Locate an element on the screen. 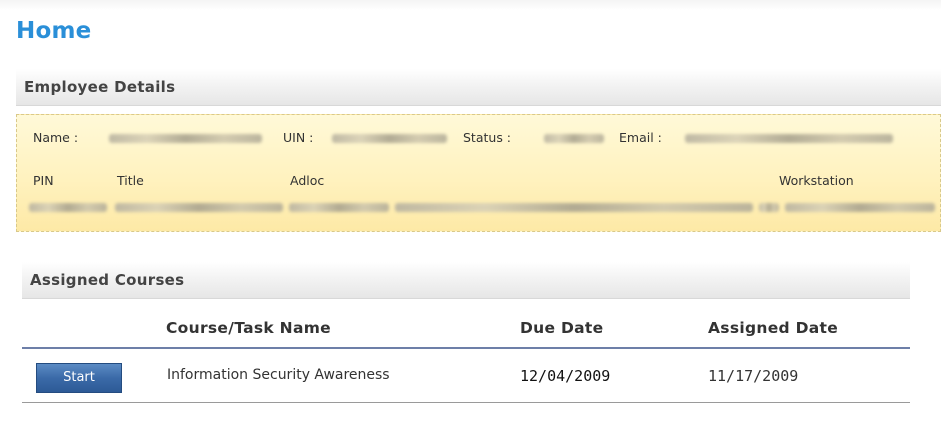  code-value-redacted is located at coordinates (769, 207).